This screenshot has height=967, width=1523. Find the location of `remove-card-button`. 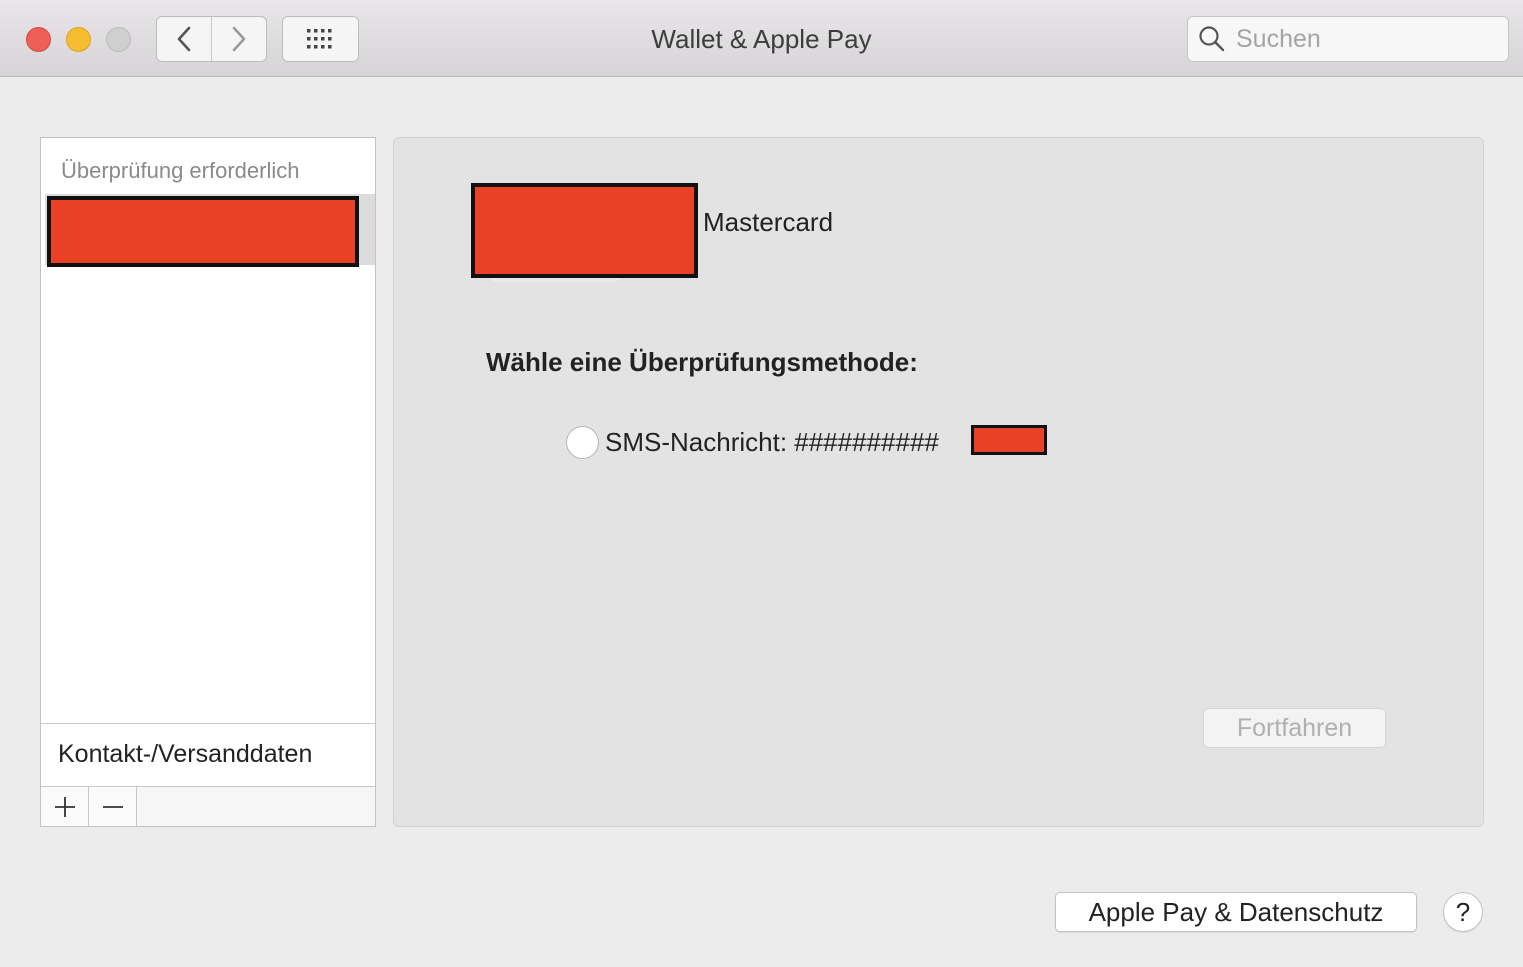

remove-card-button is located at coordinates (113, 806).